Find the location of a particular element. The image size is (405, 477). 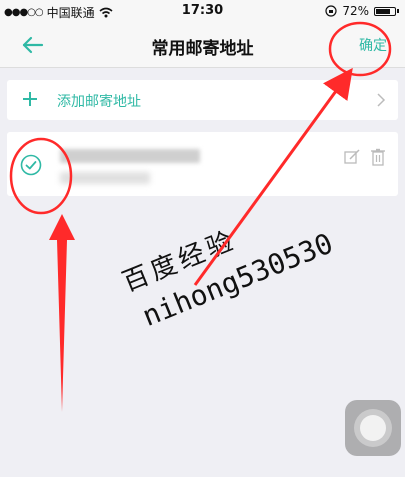

add-address-label: 添加邮寄地址 is located at coordinates (99, 102).